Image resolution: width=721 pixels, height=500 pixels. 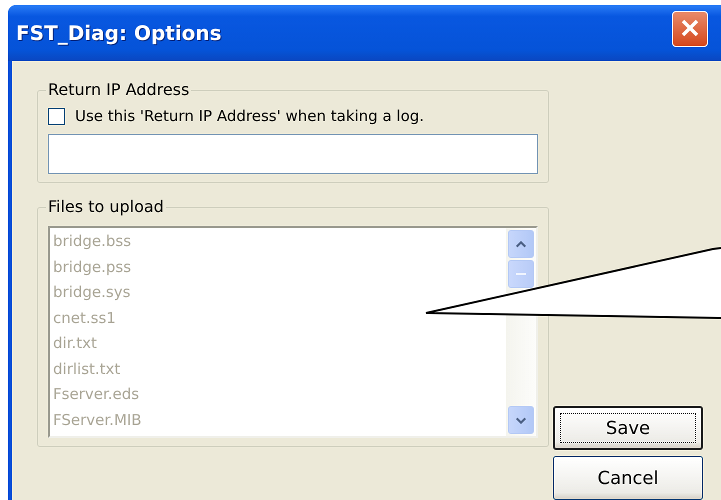 What do you see at coordinates (293, 154) in the screenshot?
I see `ip-address-field` at bounding box center [293, 154].